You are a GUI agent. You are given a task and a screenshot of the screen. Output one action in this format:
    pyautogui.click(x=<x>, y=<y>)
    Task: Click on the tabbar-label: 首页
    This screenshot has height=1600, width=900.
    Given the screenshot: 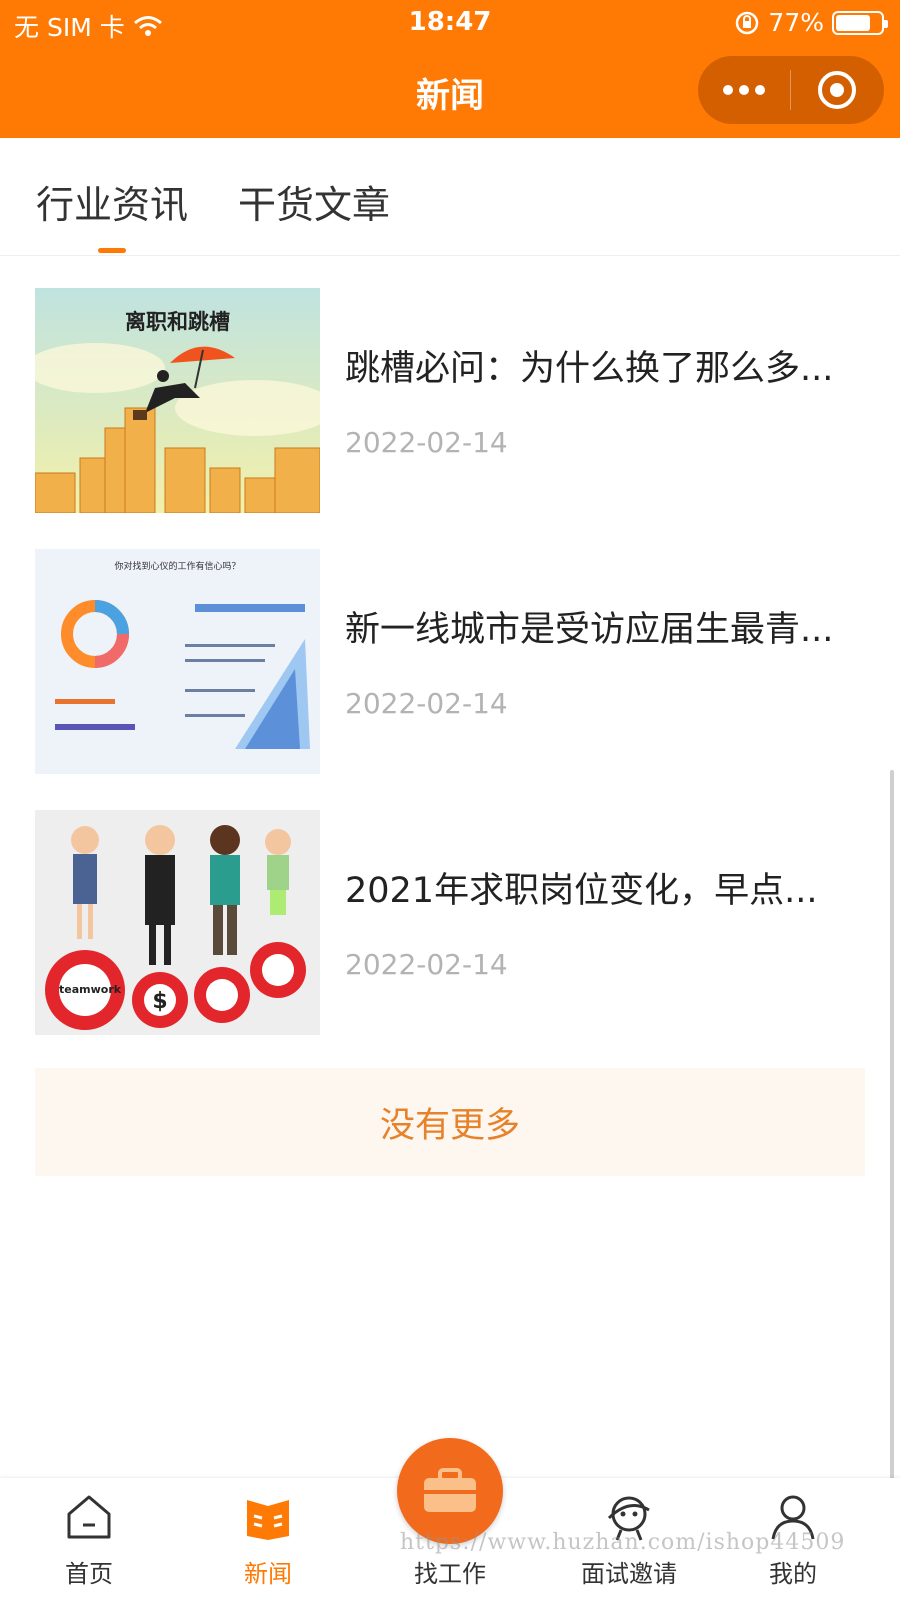 What is the action you would take?
    pyautogui.click(x=89, y=1574)
    